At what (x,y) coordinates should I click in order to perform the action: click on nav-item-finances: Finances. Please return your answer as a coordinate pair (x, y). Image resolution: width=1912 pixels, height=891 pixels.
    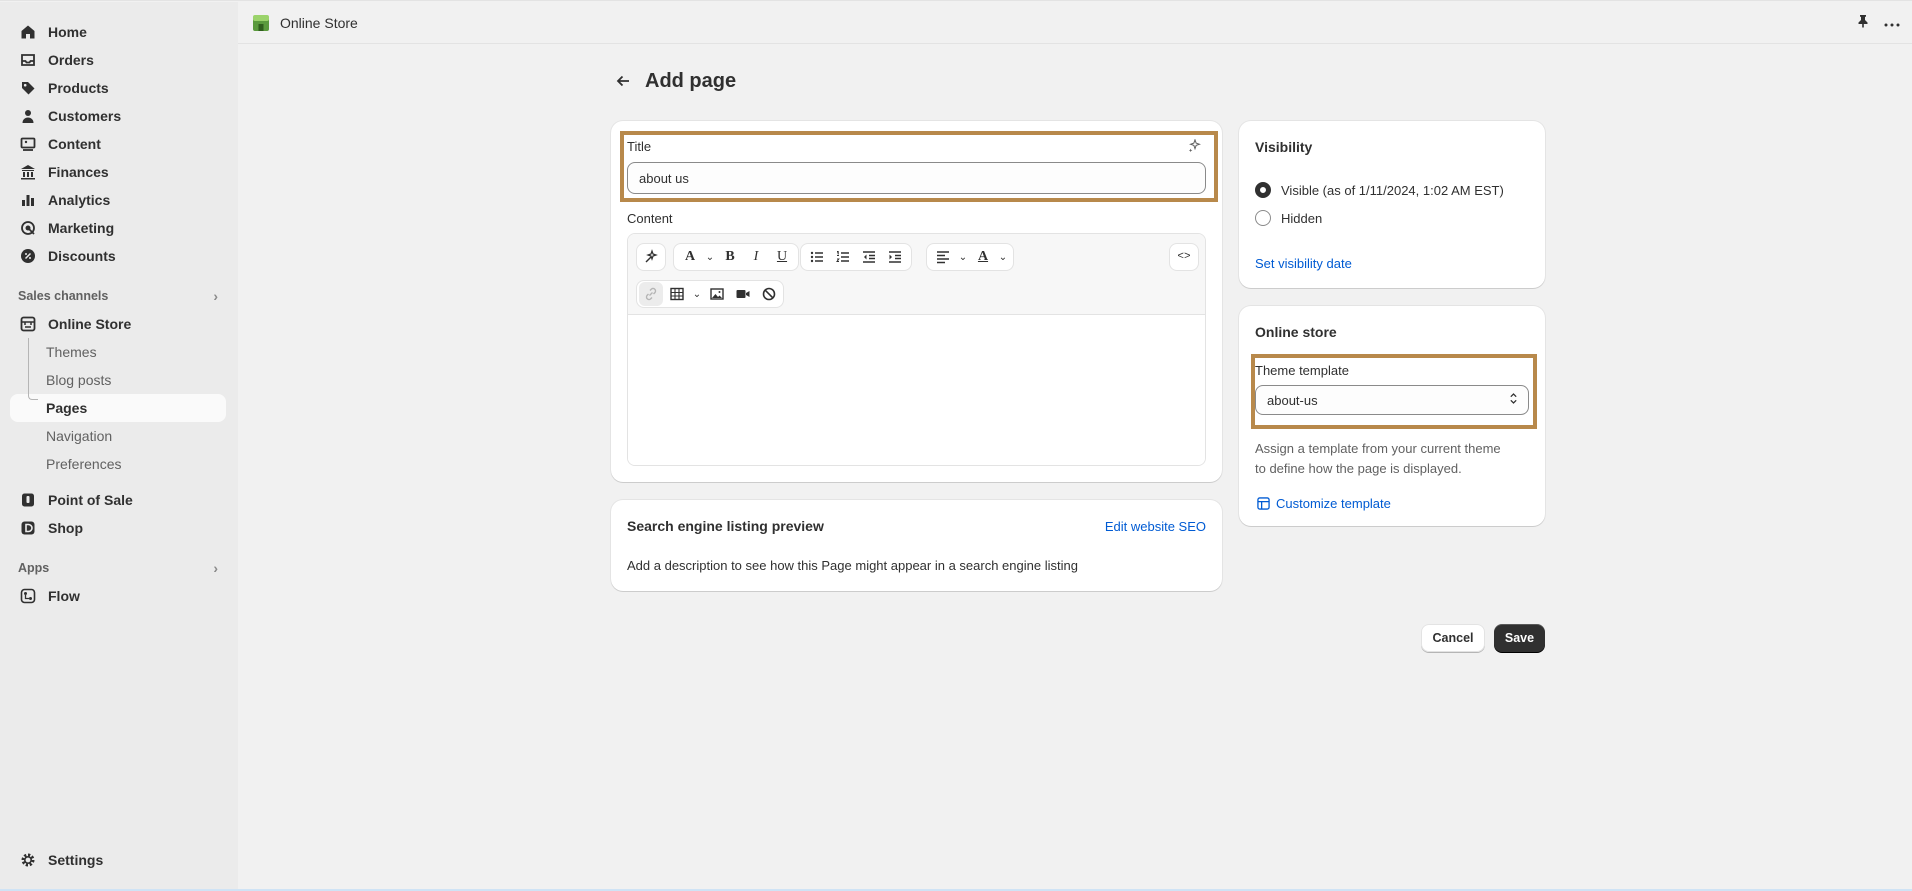
    Looking at the image, I should click on (119, 172).